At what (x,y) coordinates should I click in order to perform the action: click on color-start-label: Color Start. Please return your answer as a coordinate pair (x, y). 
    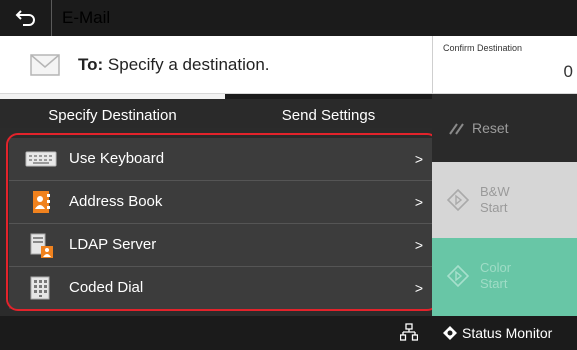
    Looking at the image, I should click on (495, 276).